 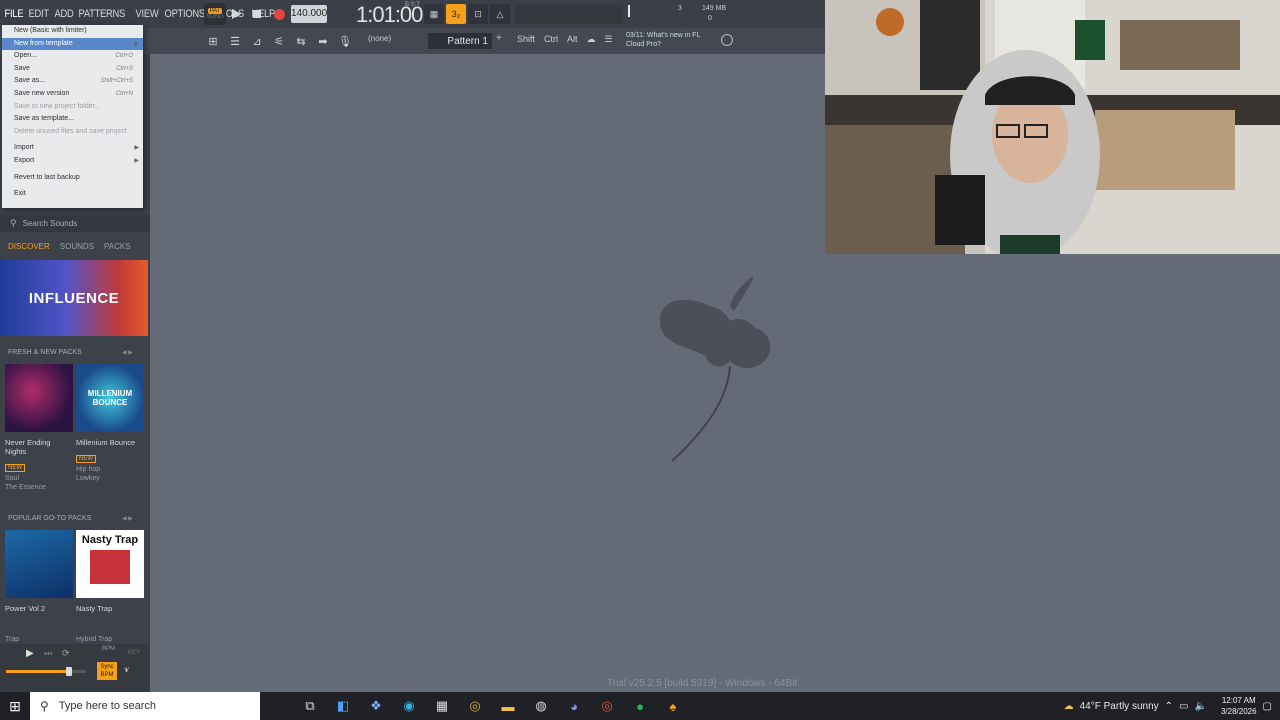 I want to click on tempo-display: 140.000, so click(x=309, y=14).